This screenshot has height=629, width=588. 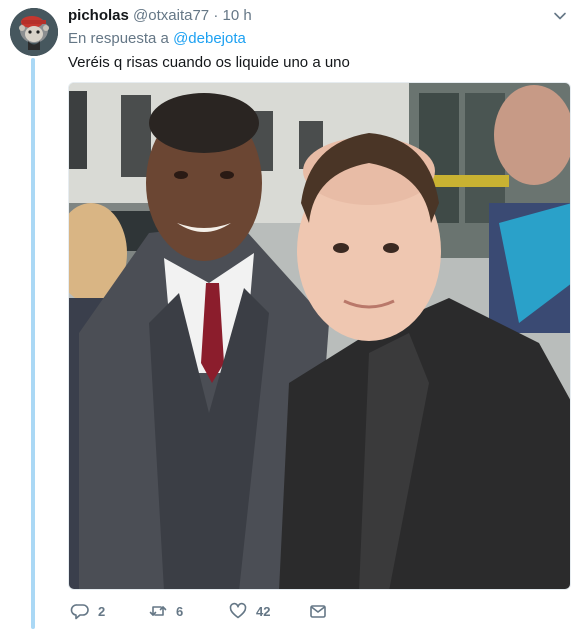 I want to click on like-button: 42, so click(x=249, y=611).